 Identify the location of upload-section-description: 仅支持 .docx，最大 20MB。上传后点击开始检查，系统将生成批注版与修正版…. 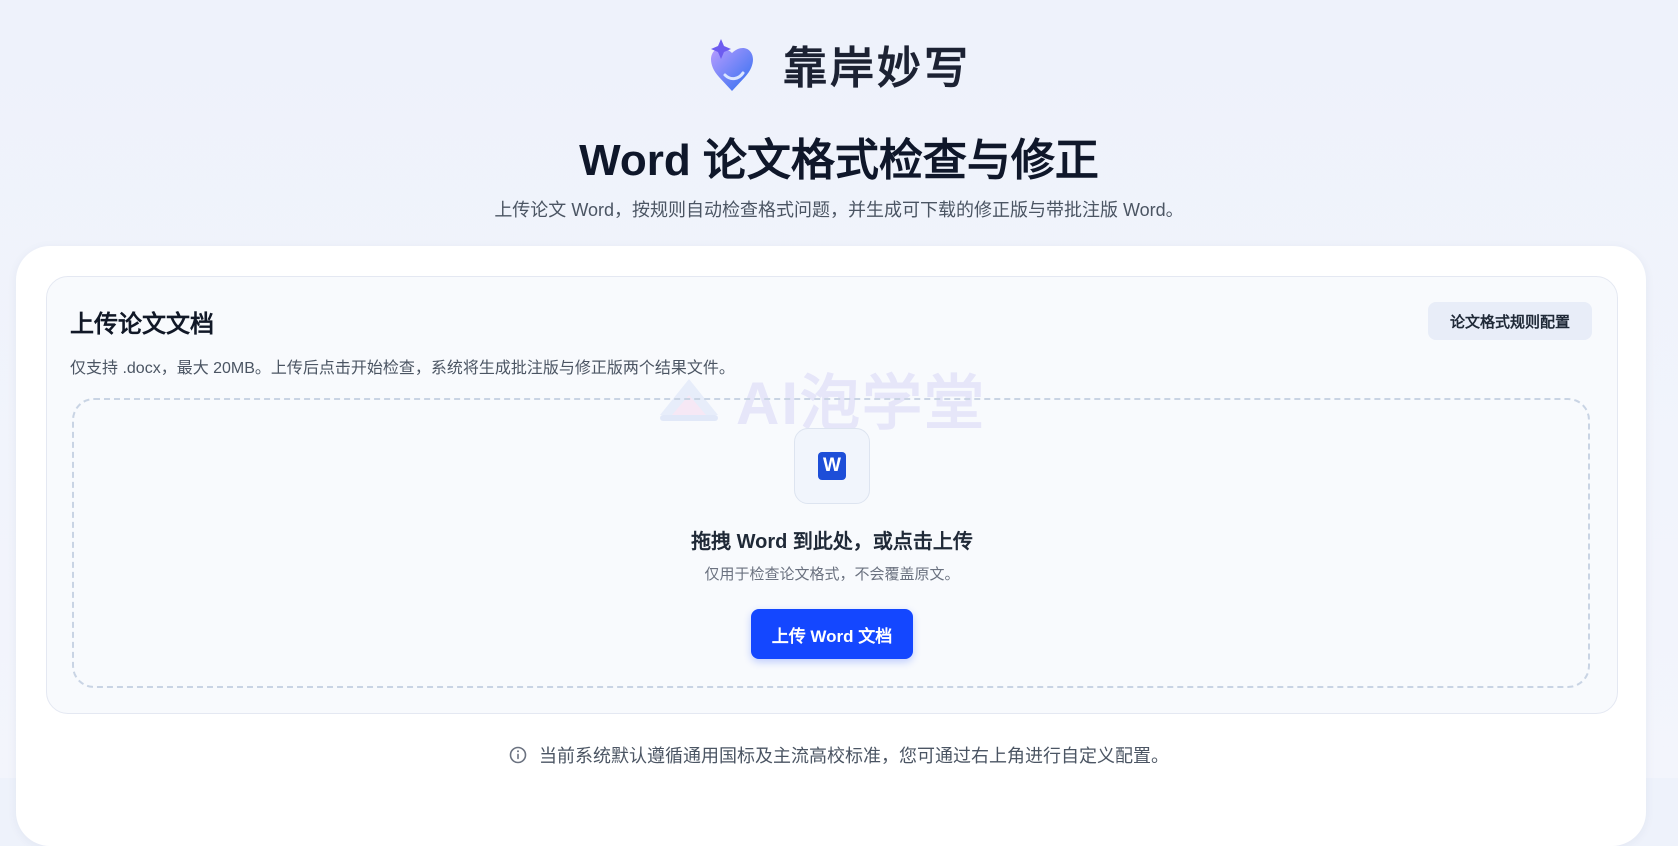
(402, 368).